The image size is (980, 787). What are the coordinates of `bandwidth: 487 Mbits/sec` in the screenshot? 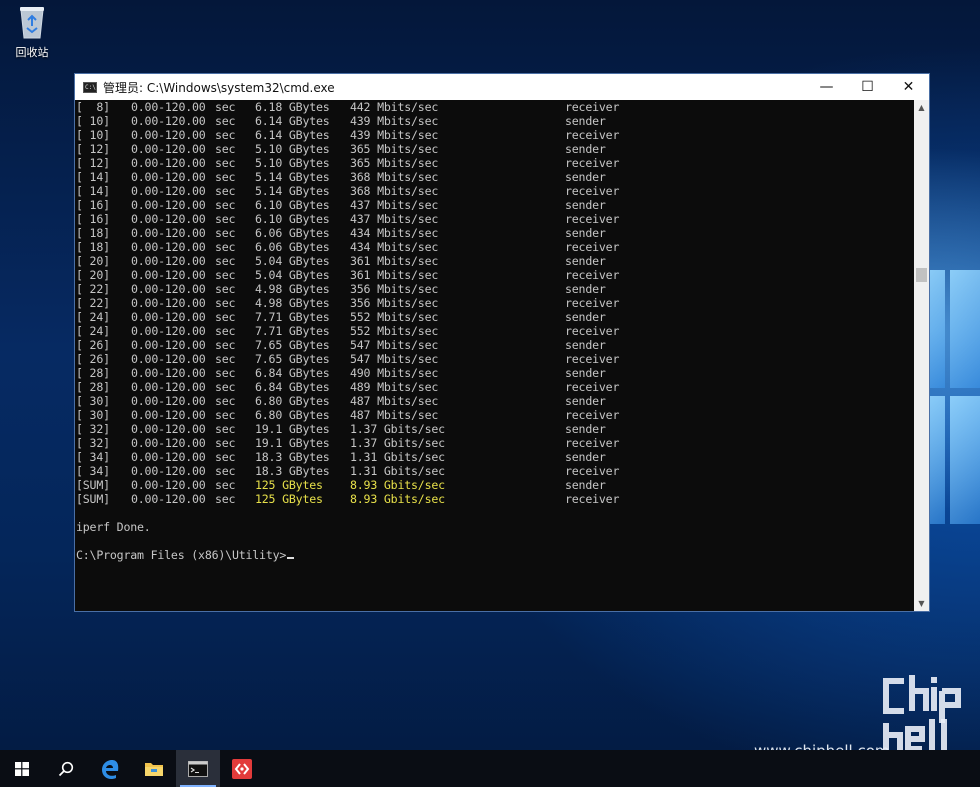 It's located at (394, 415).